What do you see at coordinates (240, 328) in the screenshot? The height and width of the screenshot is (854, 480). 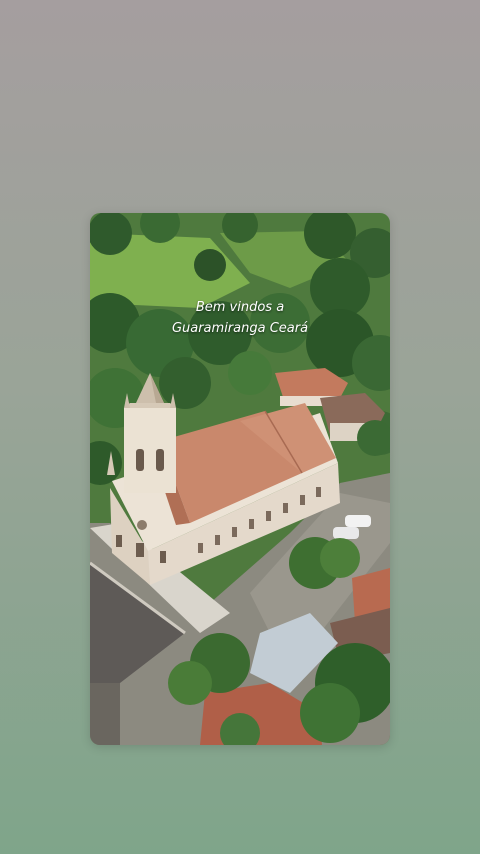 I see `caption-line-2: Guaramiranga Ceará` at bounding box center [240, 328].